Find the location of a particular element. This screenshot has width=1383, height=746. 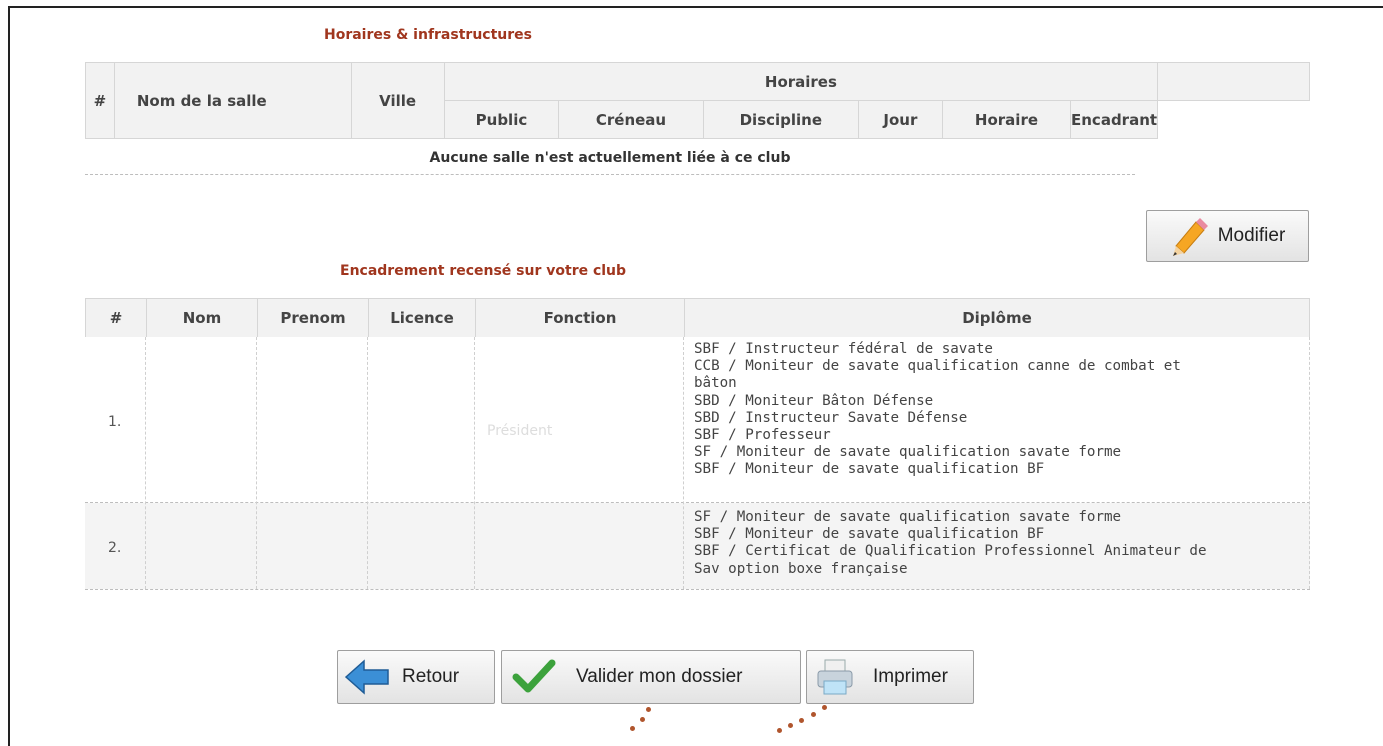

col-jour: Jour is located at coordinates (900, 119).